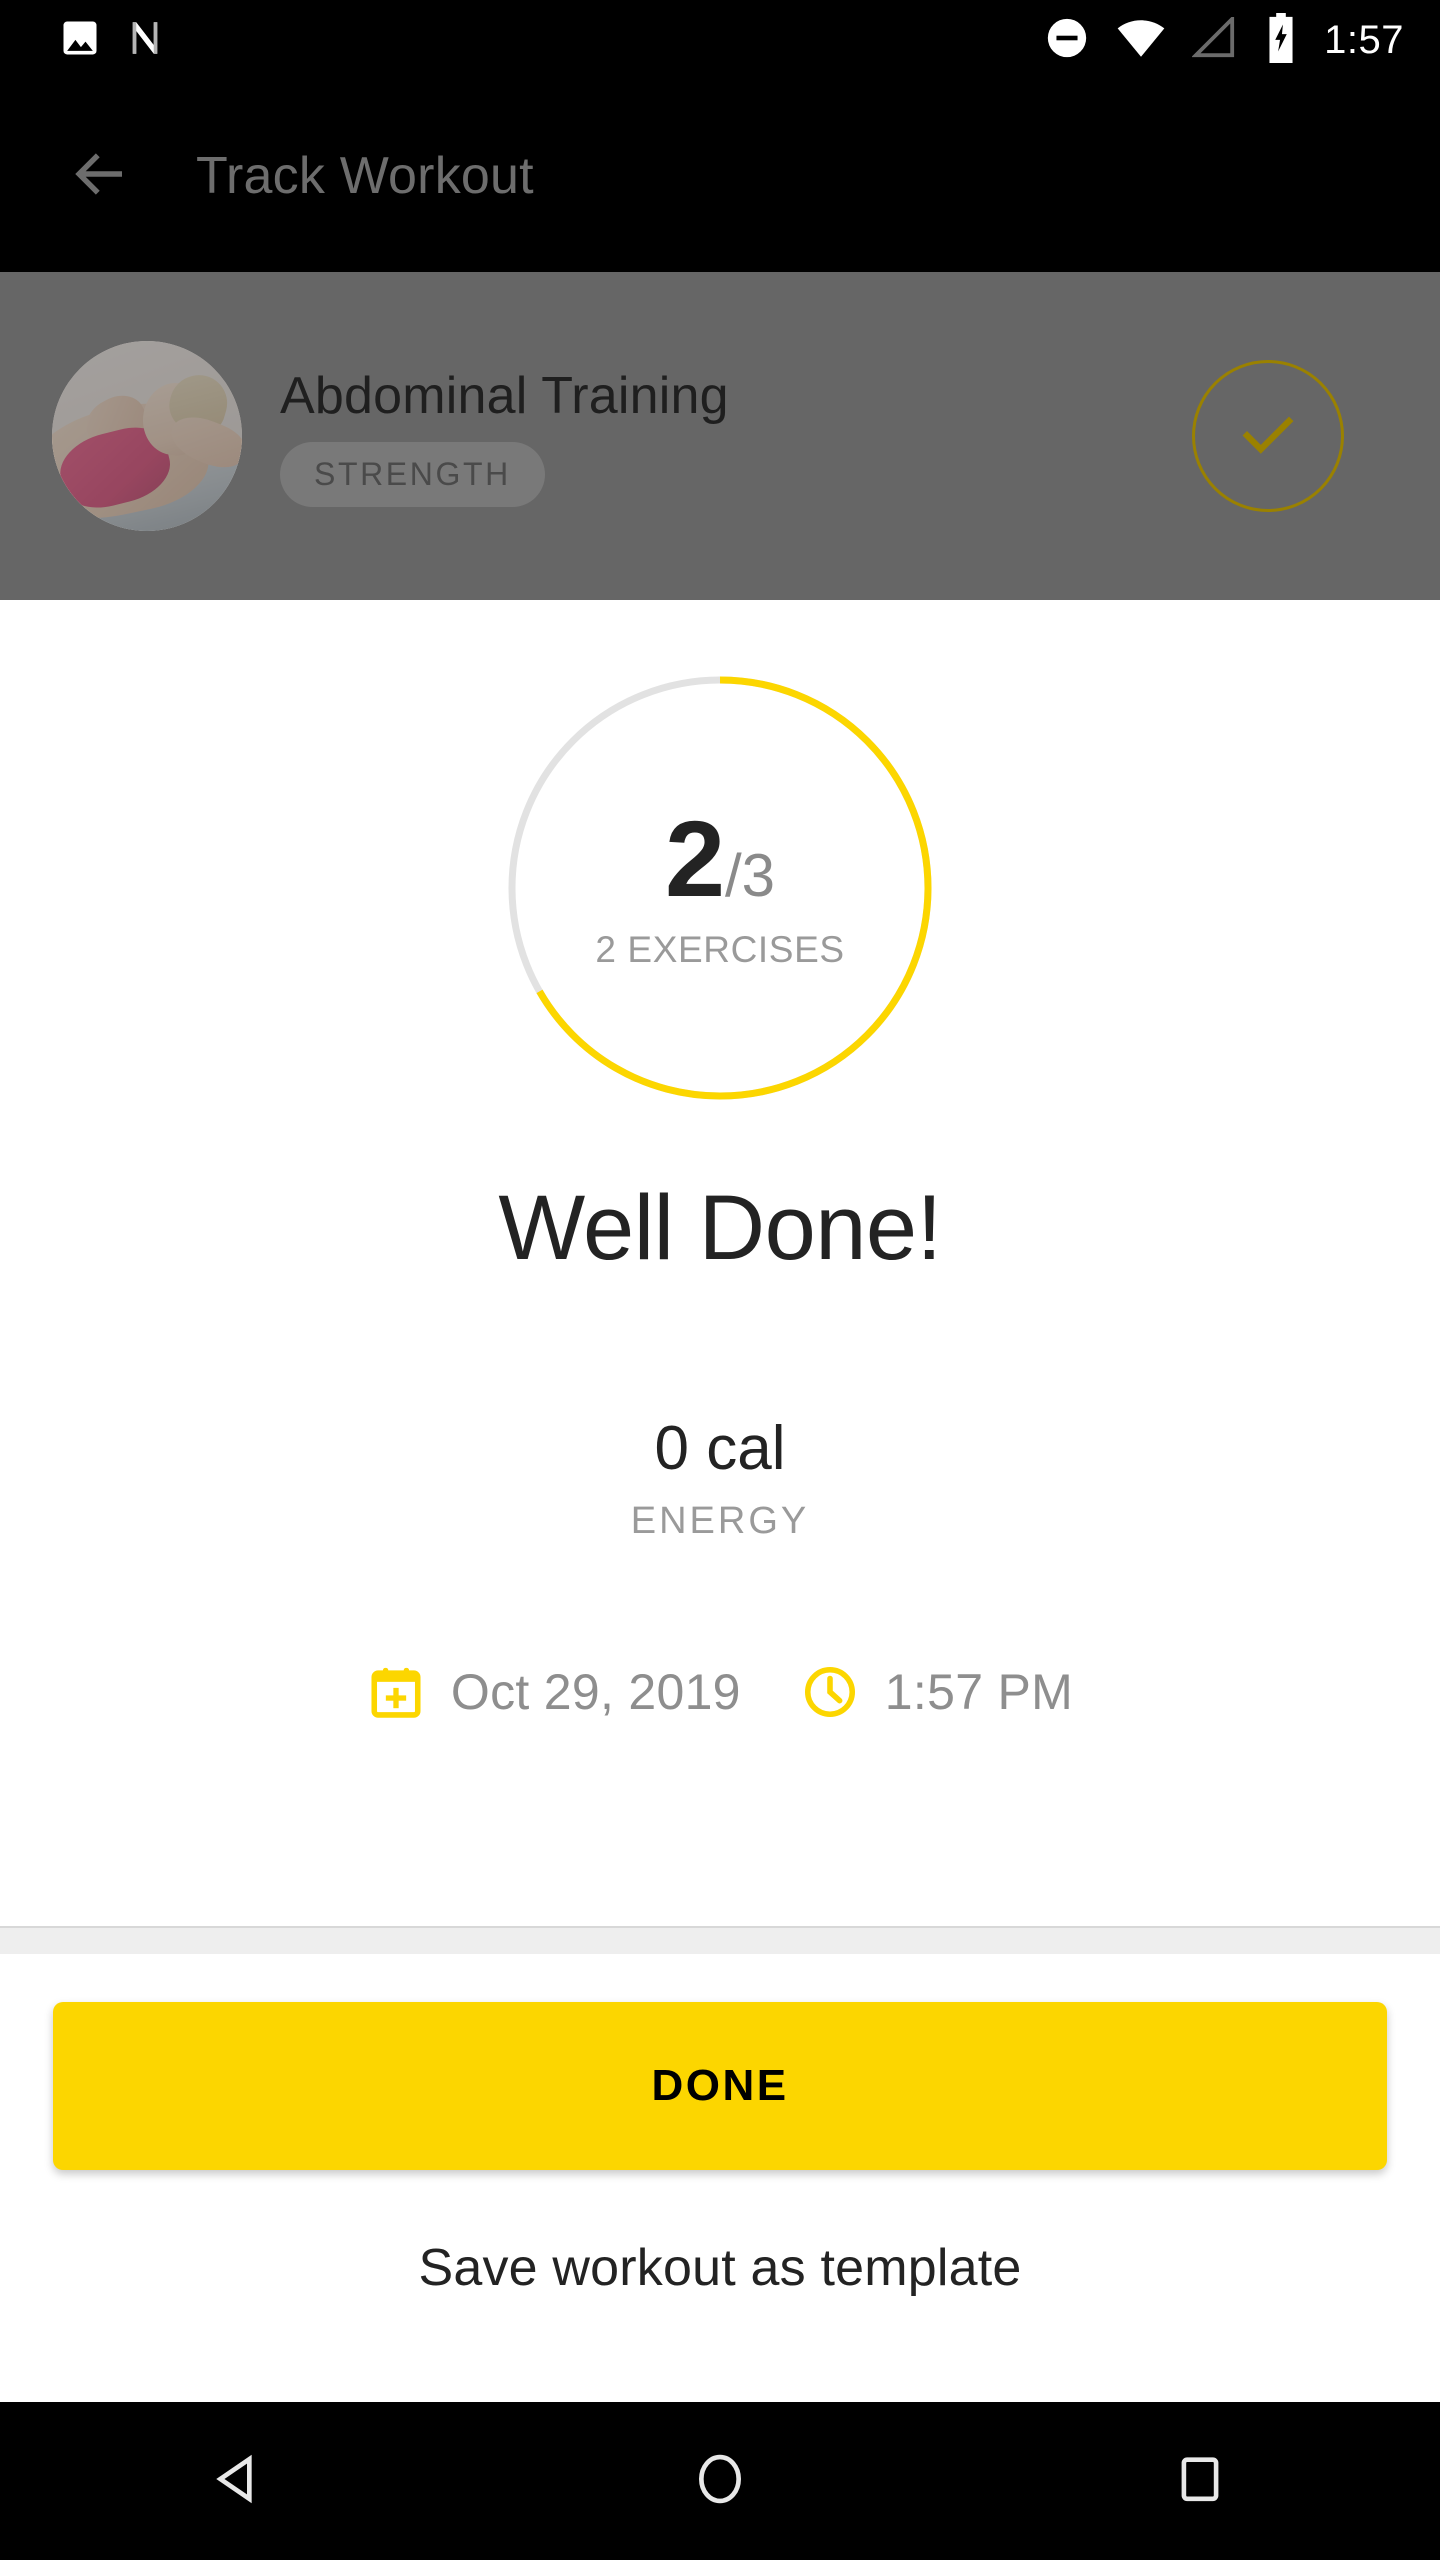 The height and width of the screenshot is (2560, 1440). I want to click on battery-charging-icon, so click(1281, 40).